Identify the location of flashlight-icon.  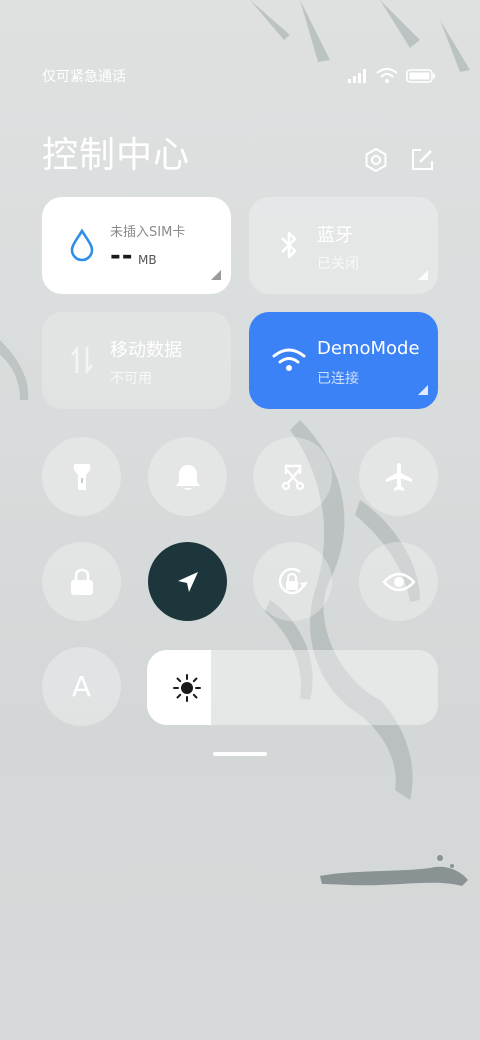
(81, 476).